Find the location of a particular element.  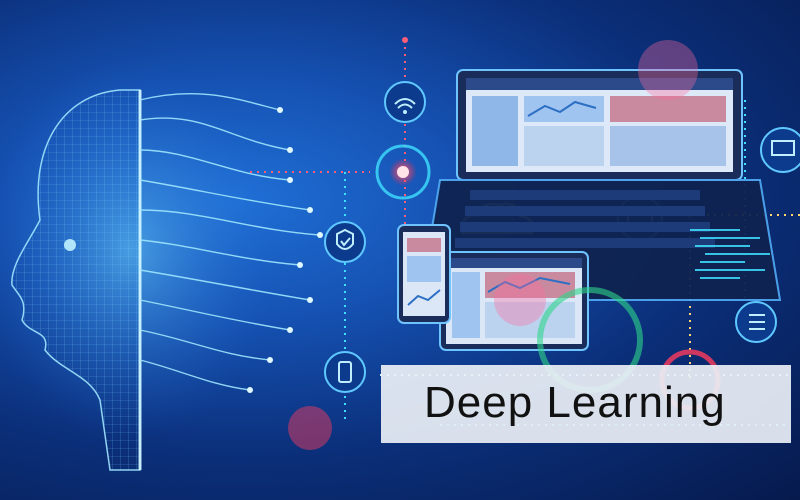

list-icon is located at coordinates (756, 322).